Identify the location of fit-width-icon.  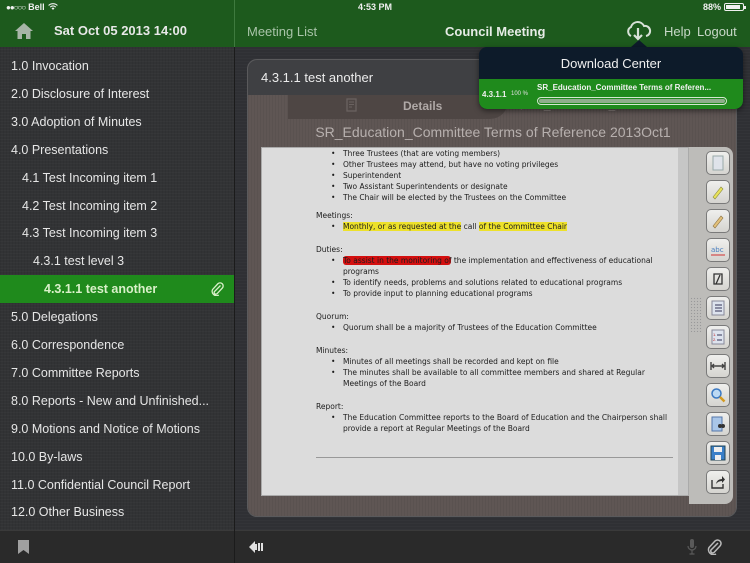
(718, 366).